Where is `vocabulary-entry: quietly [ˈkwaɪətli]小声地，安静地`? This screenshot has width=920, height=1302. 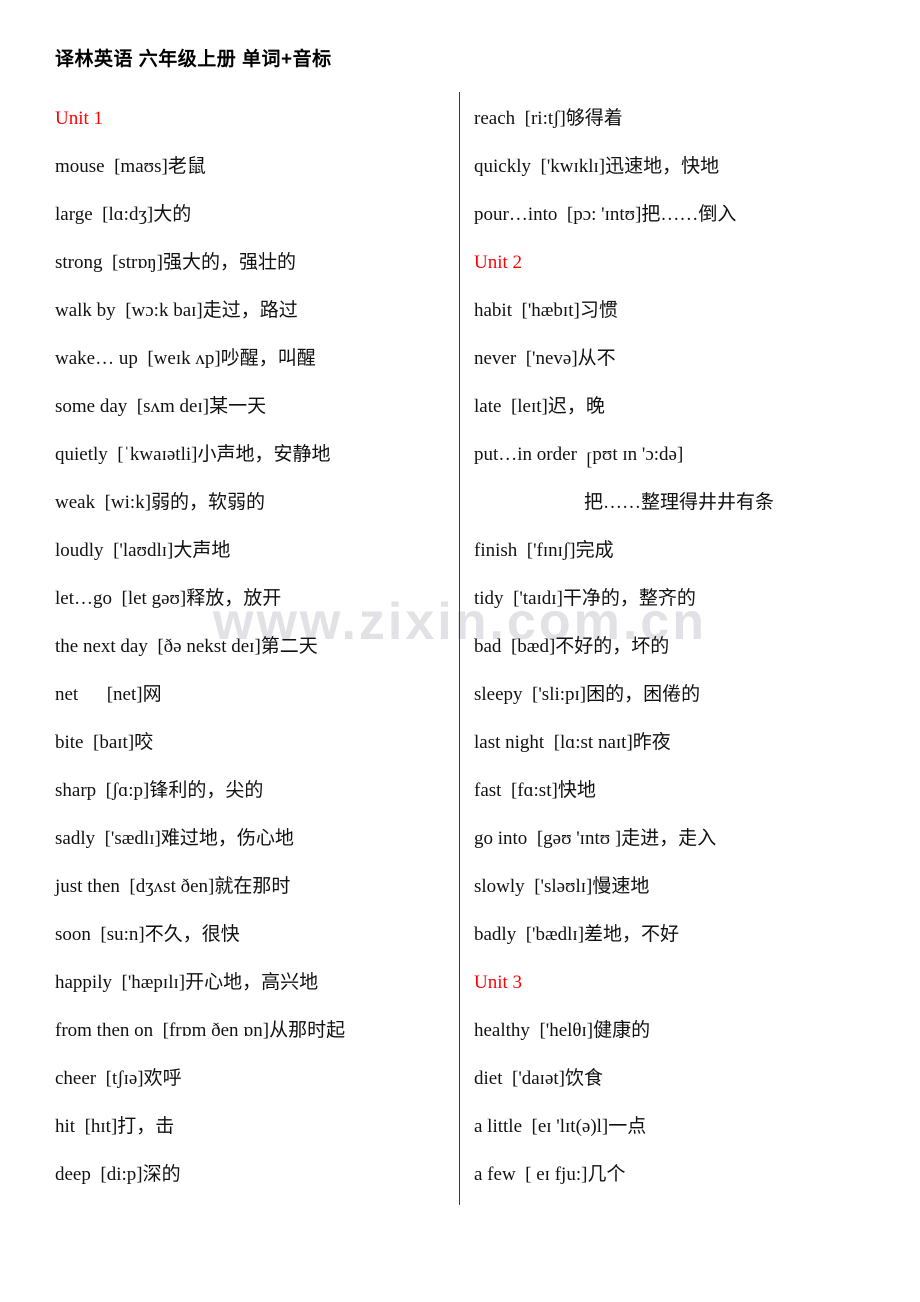
vocabulary-entry: quietly [ˈkwaɪətli]小声地，安静地 is located at coordinates (250, 455).